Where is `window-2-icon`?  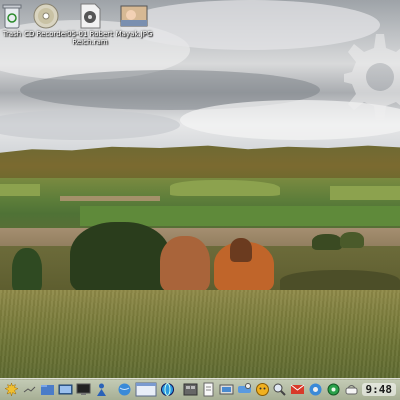
window-2-icon is located at coordinates (190, 389).